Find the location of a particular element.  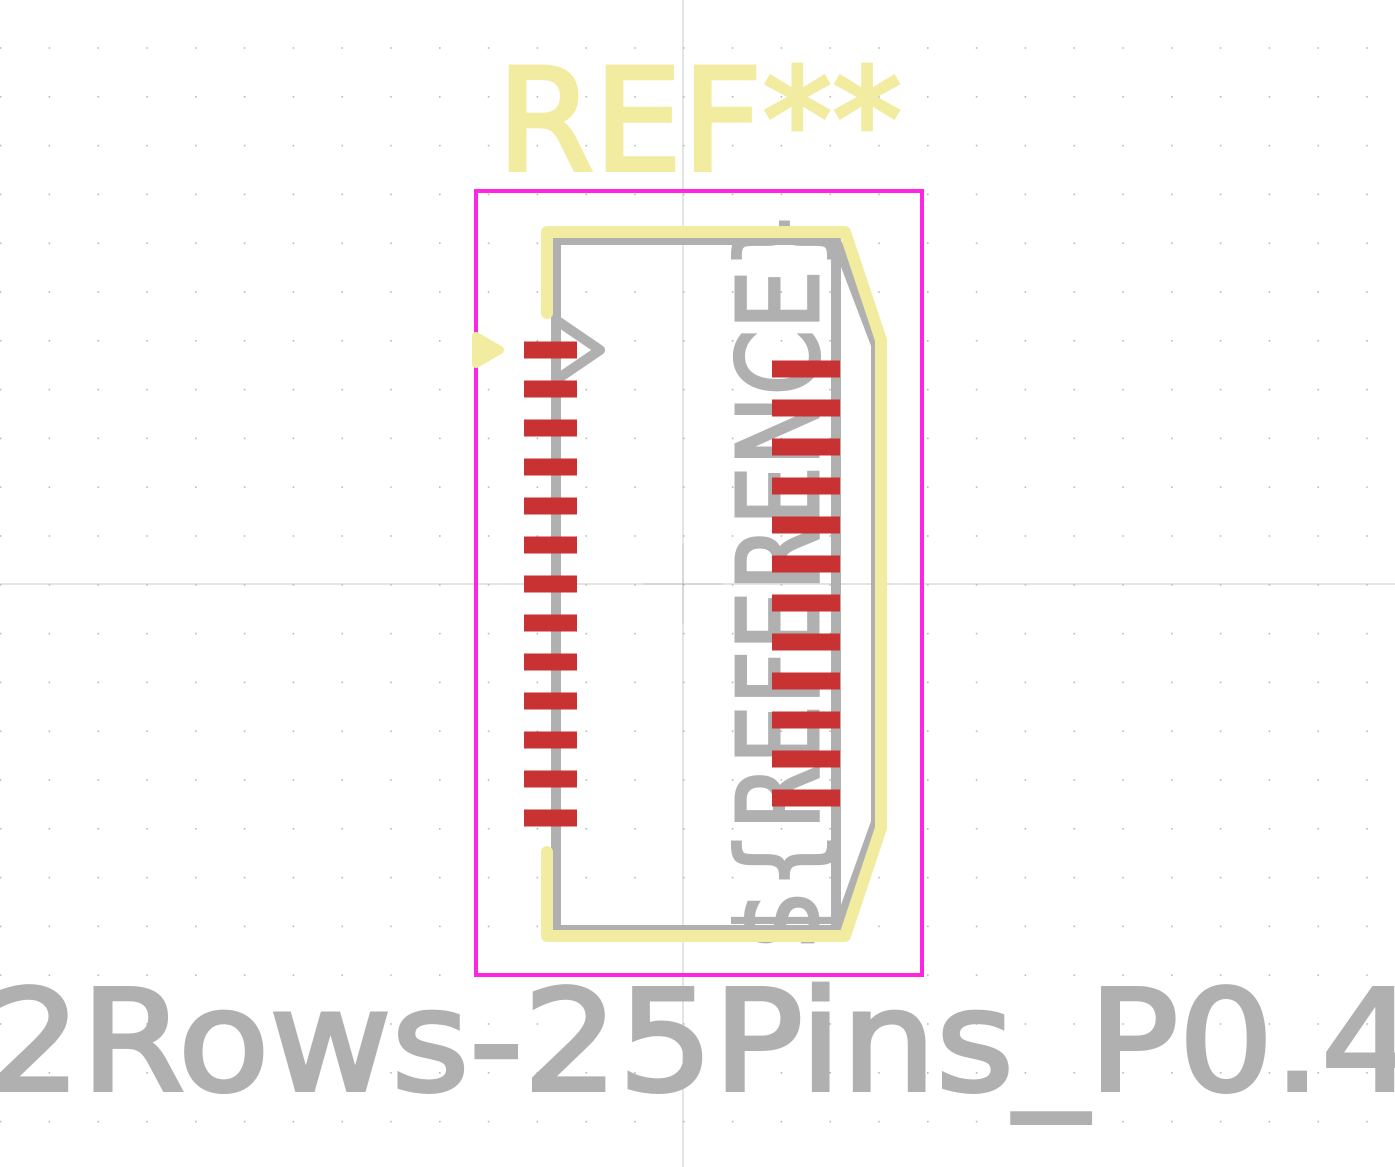

fab-reference-label: ${REFERENCE} is located at coordinates (780, 580).